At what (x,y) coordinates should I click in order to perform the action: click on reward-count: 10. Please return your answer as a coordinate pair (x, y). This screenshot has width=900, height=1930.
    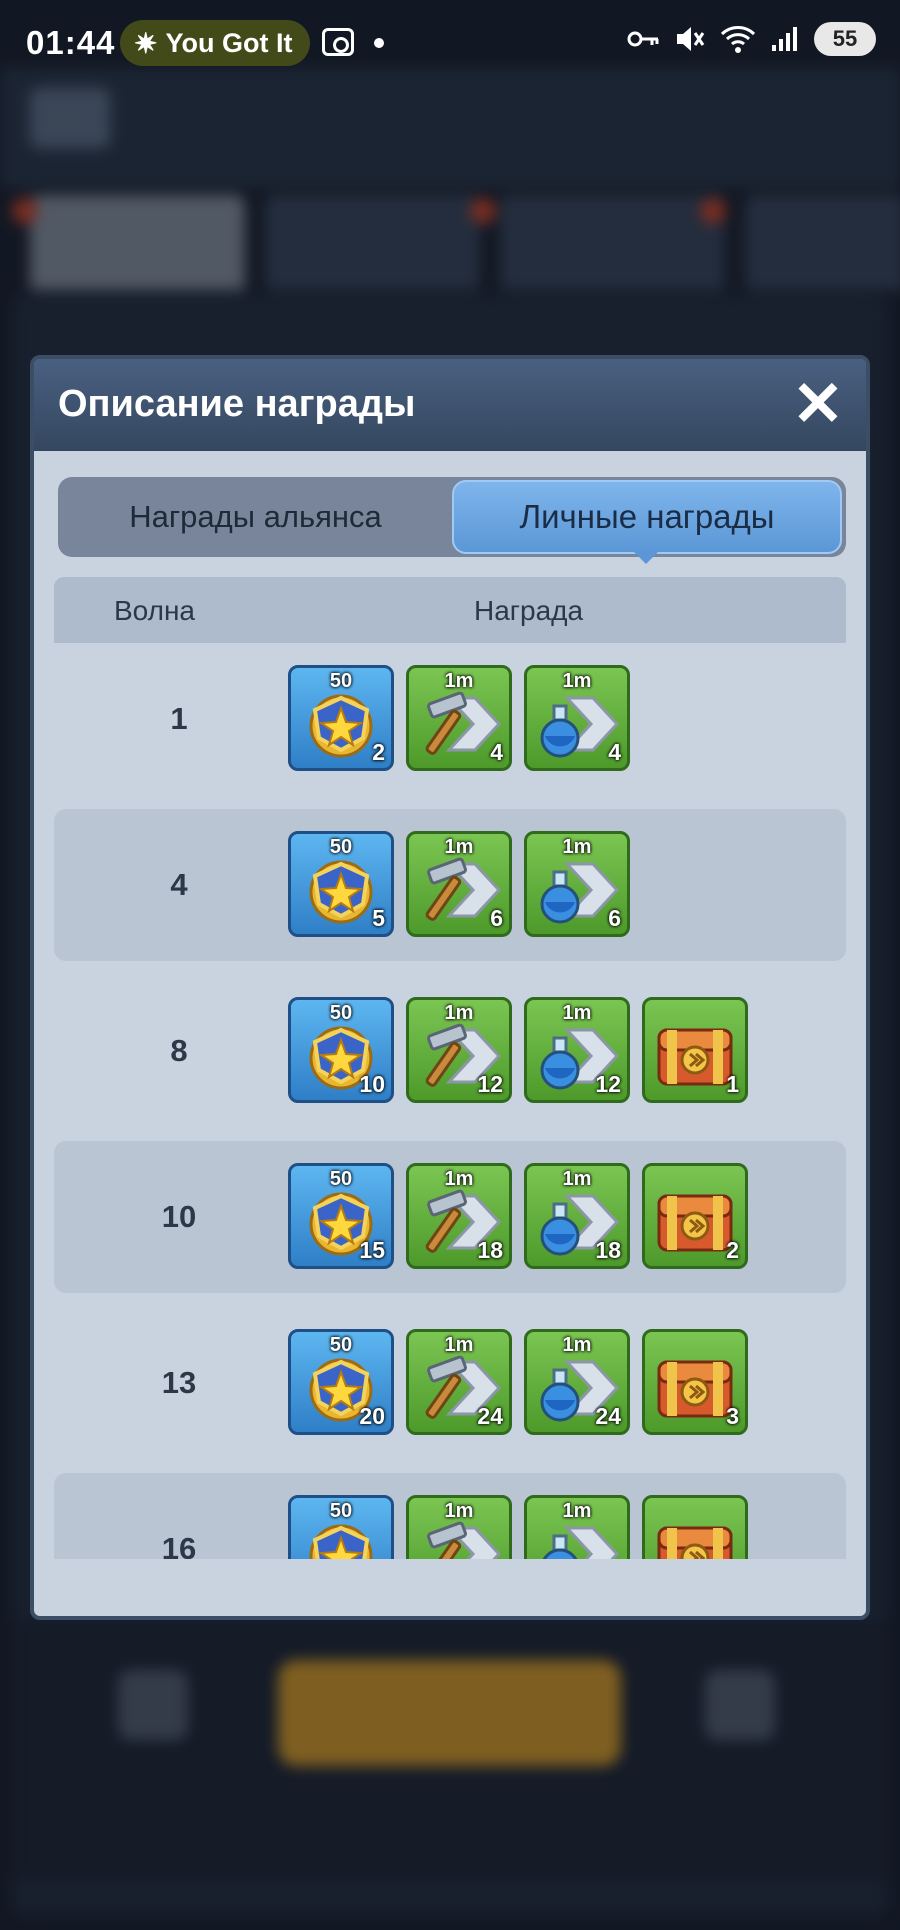
    Looking at the image, I should click on (372, 1084).